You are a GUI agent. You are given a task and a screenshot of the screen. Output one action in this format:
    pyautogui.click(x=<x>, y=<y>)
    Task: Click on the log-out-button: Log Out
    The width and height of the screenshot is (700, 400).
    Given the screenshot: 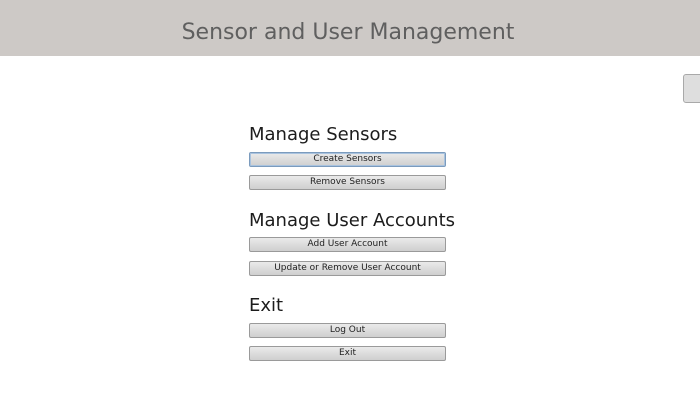 What is the action you would take?
    pyautogui.click(x=347, y=330)
    